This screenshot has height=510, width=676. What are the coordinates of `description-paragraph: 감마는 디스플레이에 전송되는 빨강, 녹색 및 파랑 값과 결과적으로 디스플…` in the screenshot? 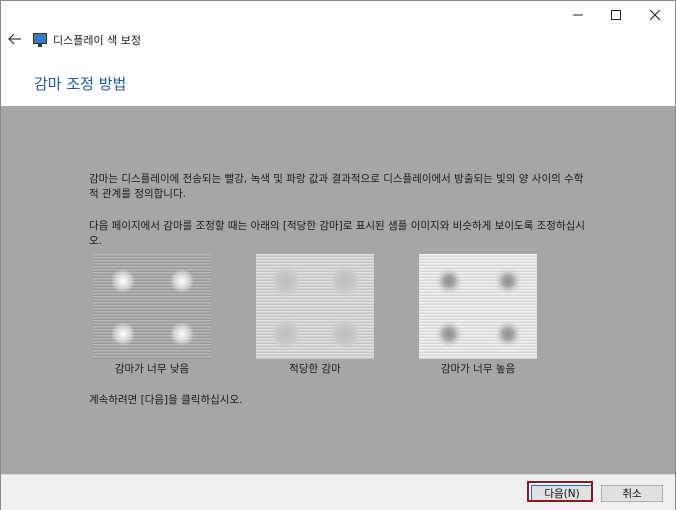 It's located at (336, 186).